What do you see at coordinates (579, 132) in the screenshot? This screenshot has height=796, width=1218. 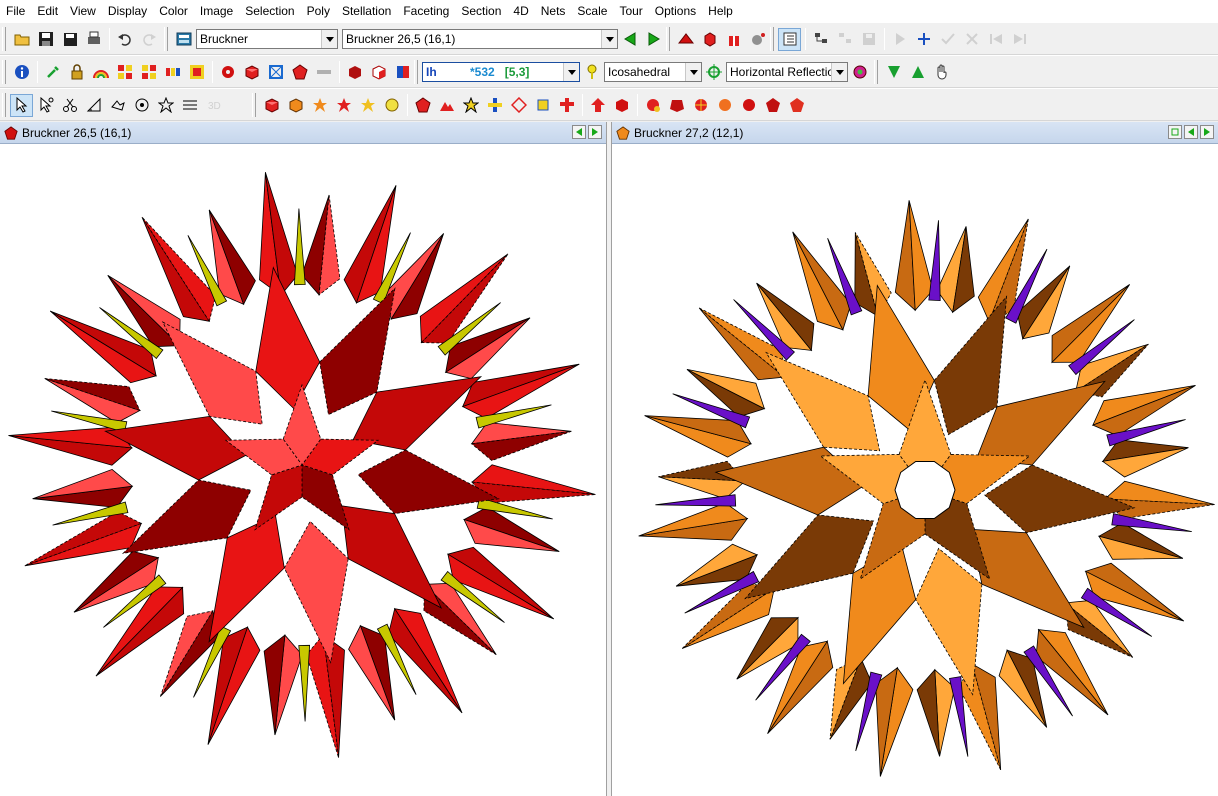 I see `prev-arrow-icon` at bounding box center [579, 132].